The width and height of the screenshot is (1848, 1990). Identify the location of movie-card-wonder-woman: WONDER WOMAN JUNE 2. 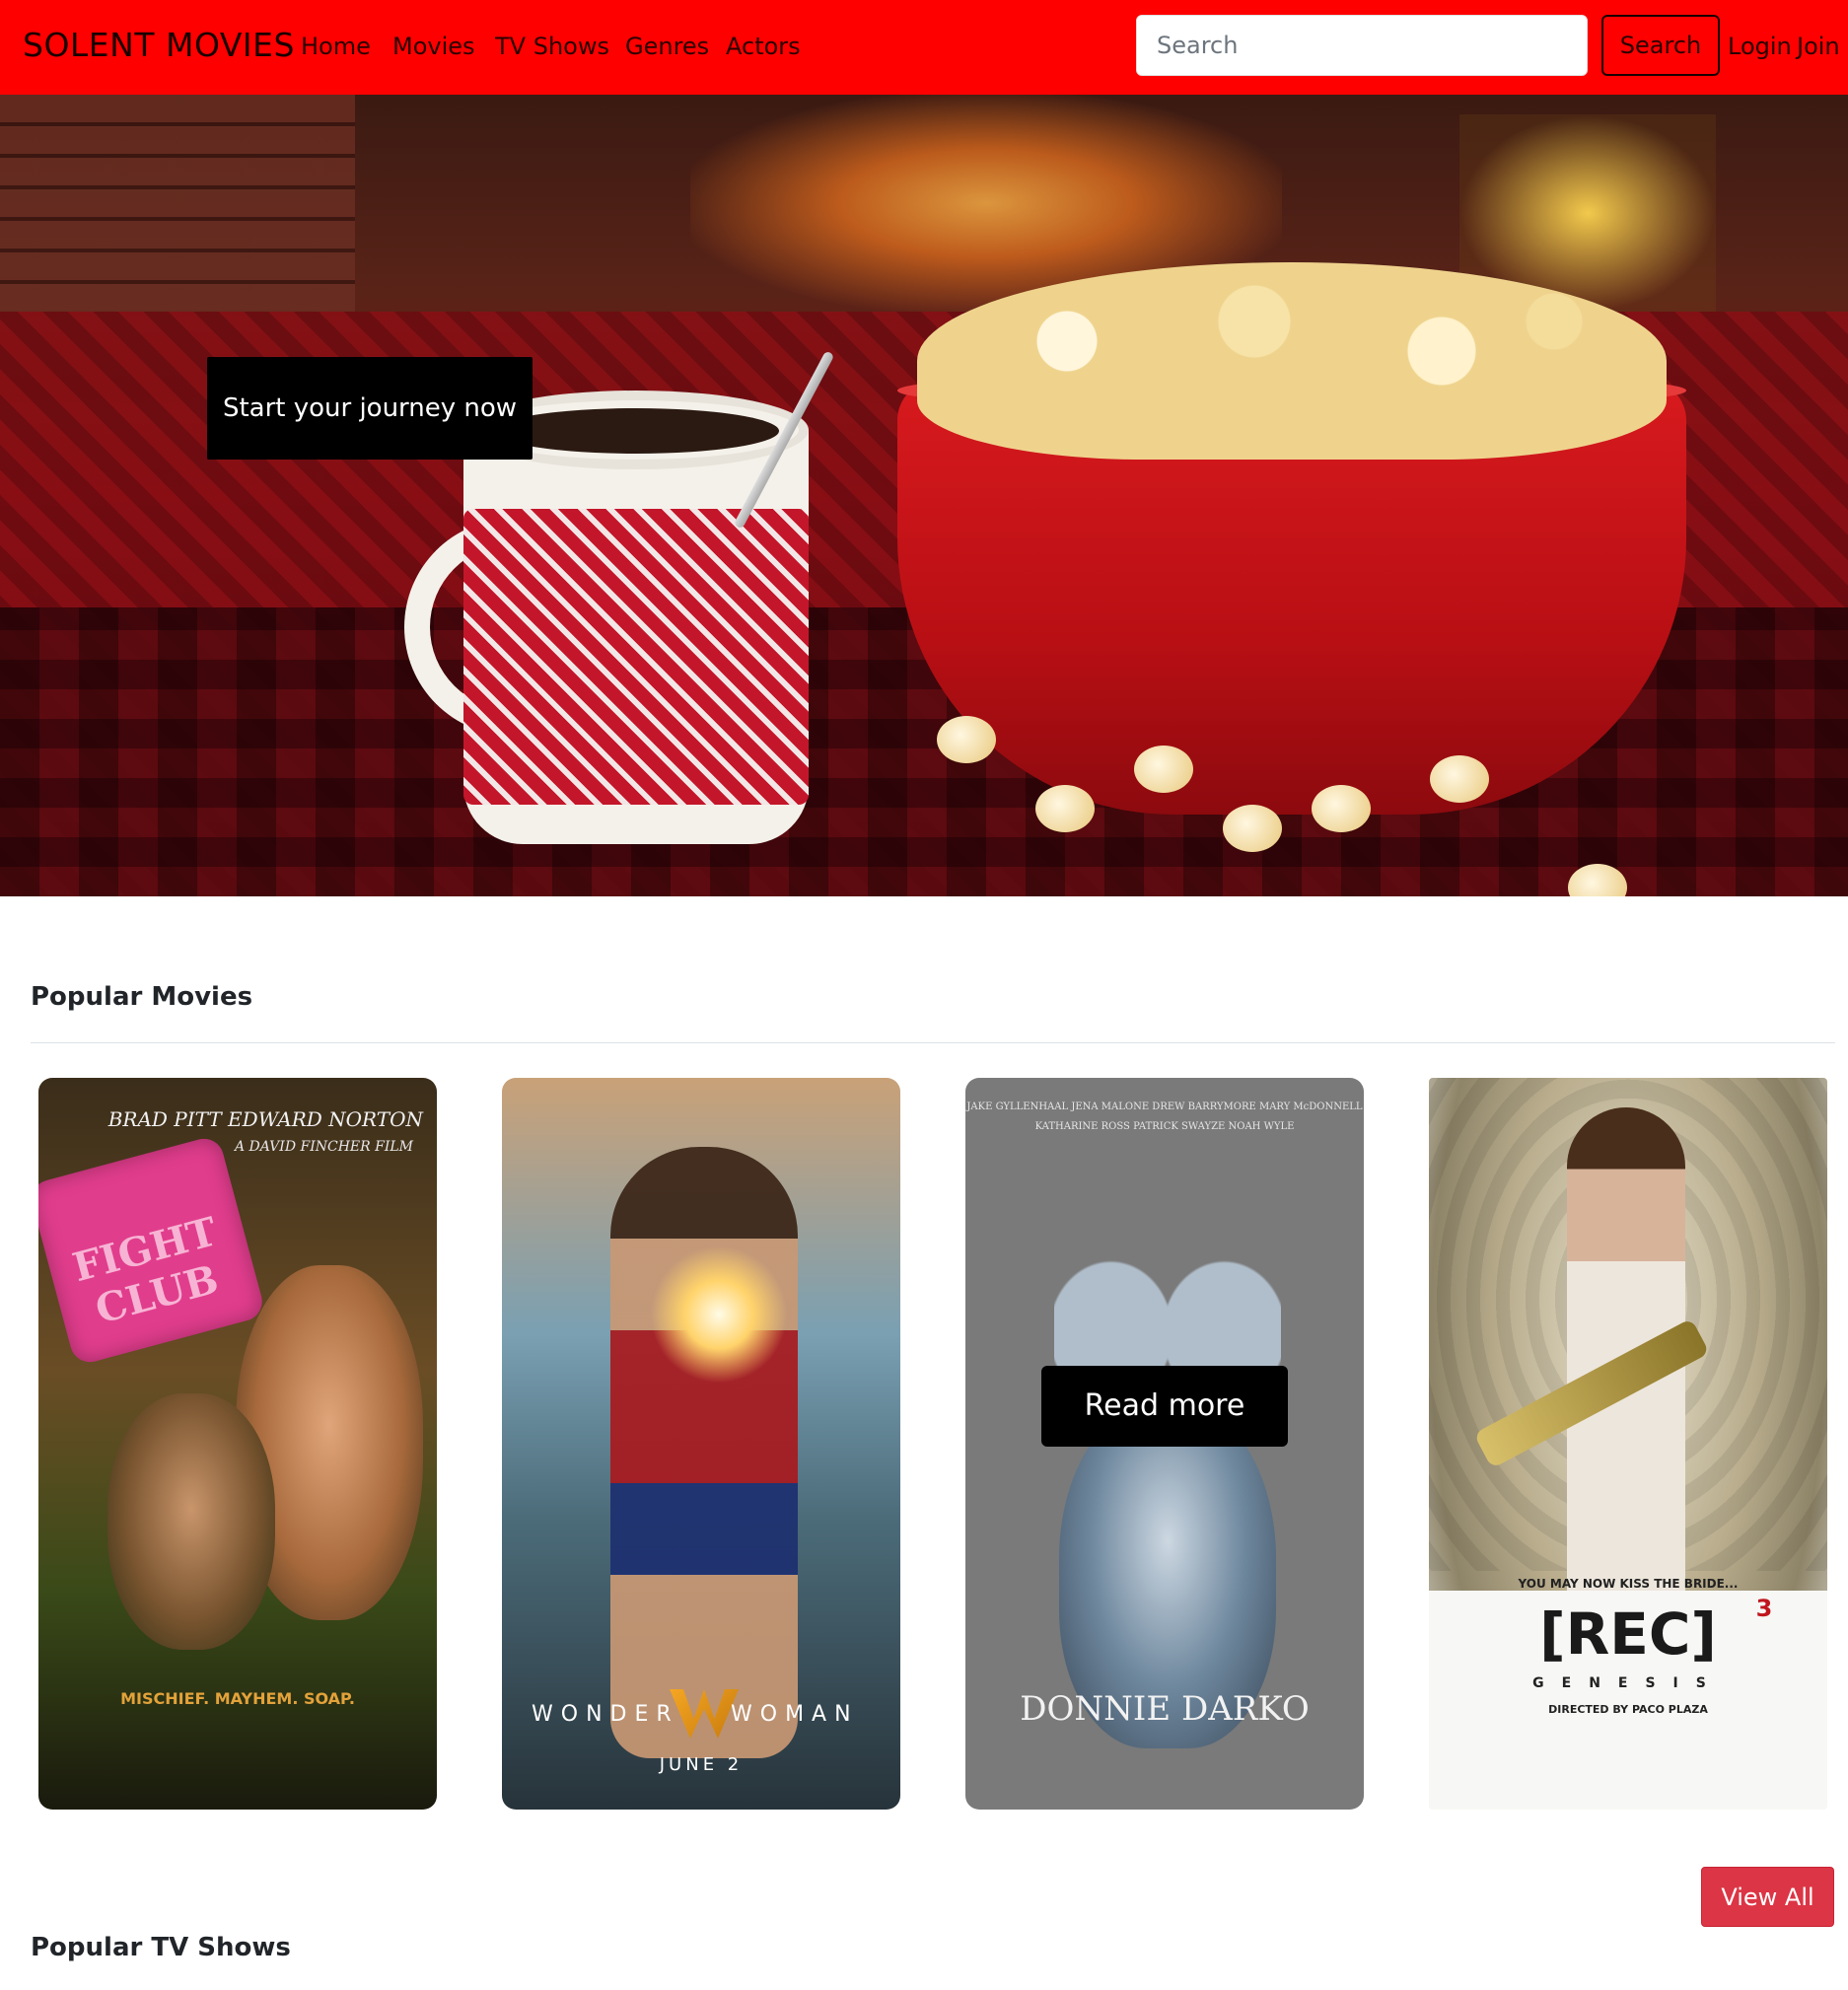
(701, 1444).